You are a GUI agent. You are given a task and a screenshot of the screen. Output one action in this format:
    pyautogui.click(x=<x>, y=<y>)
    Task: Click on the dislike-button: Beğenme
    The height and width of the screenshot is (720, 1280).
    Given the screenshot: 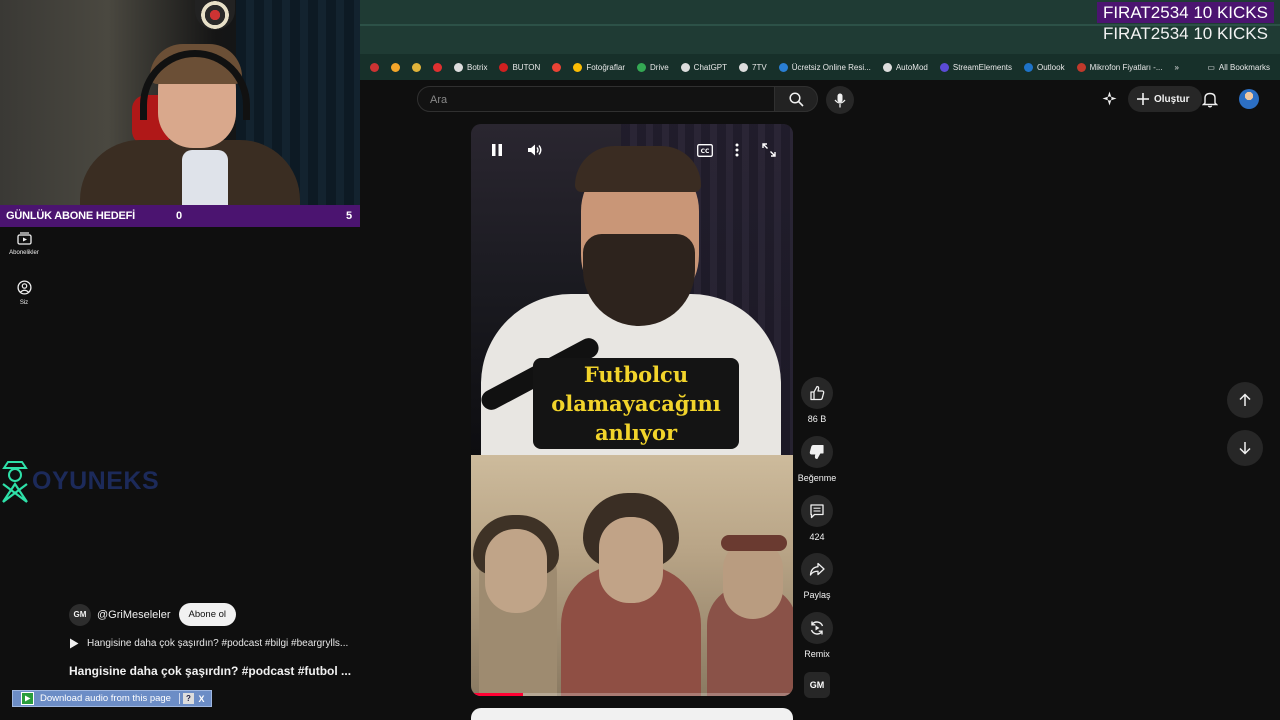 What is the action you would take?
    pyautogui.click(x=817, y=459)
    